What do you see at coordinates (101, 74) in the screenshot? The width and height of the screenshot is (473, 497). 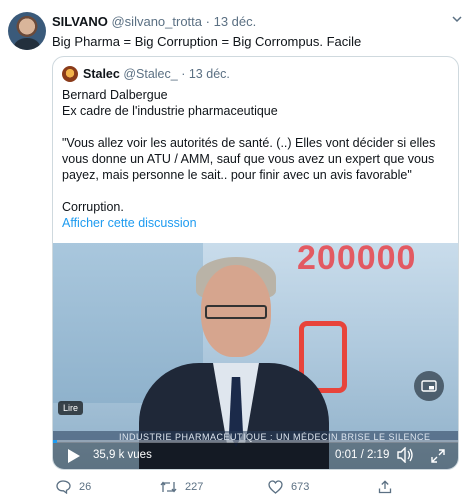 I see `quoted-author-name: Stalec` at bounding box center [101, 74].